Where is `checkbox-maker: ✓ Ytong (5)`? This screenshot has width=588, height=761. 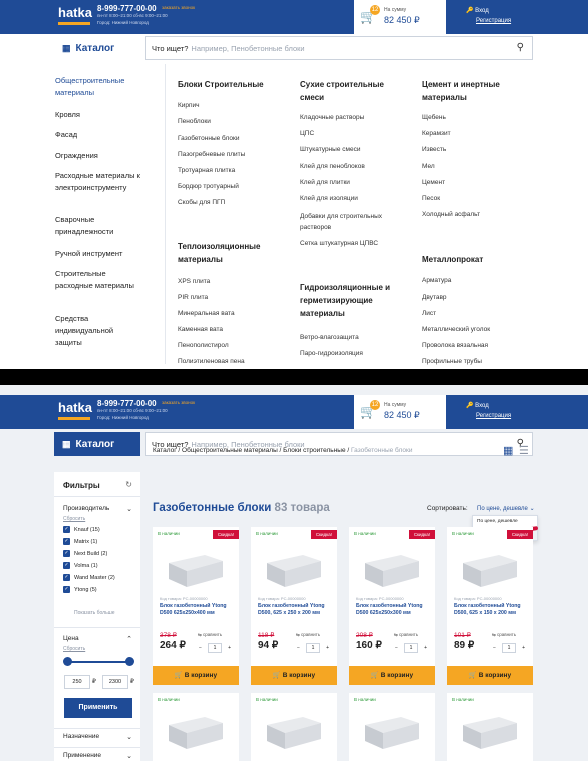 checkbox-maker: ✓ Ytong (5) is located at coordinates (80, 589).